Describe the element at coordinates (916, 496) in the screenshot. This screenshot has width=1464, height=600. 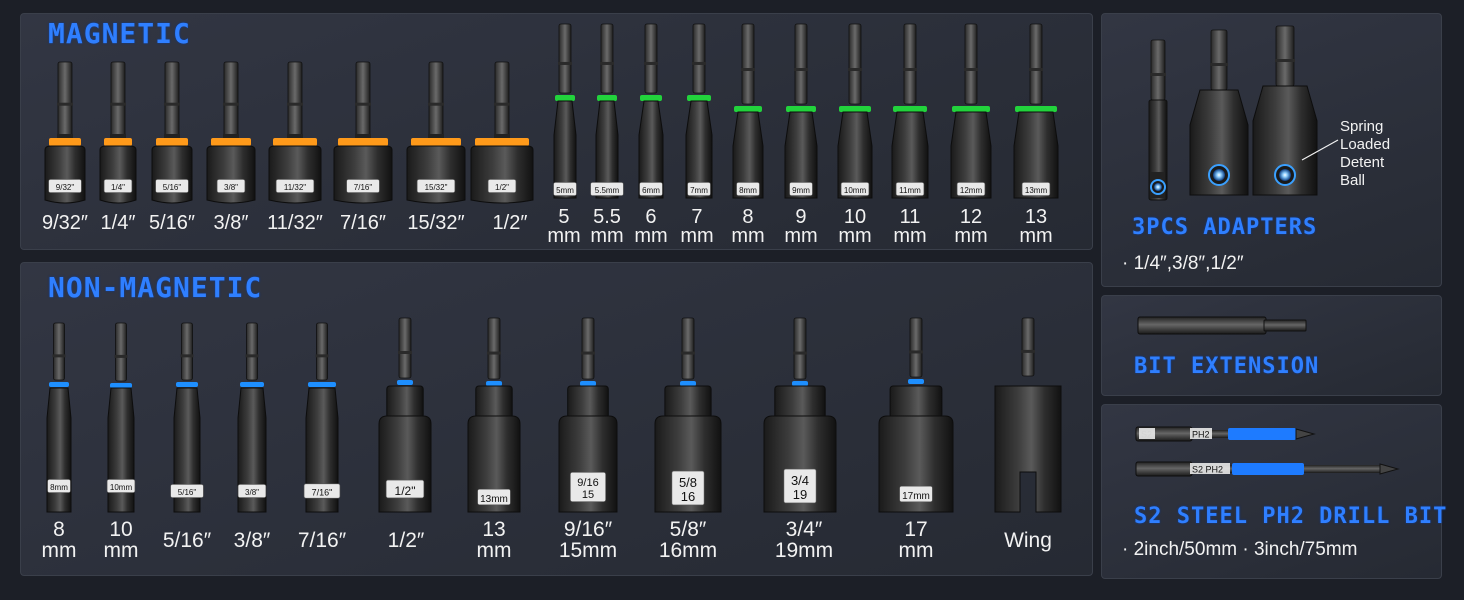
I see `nonmag-socket-label-10: 17mm` at that location.